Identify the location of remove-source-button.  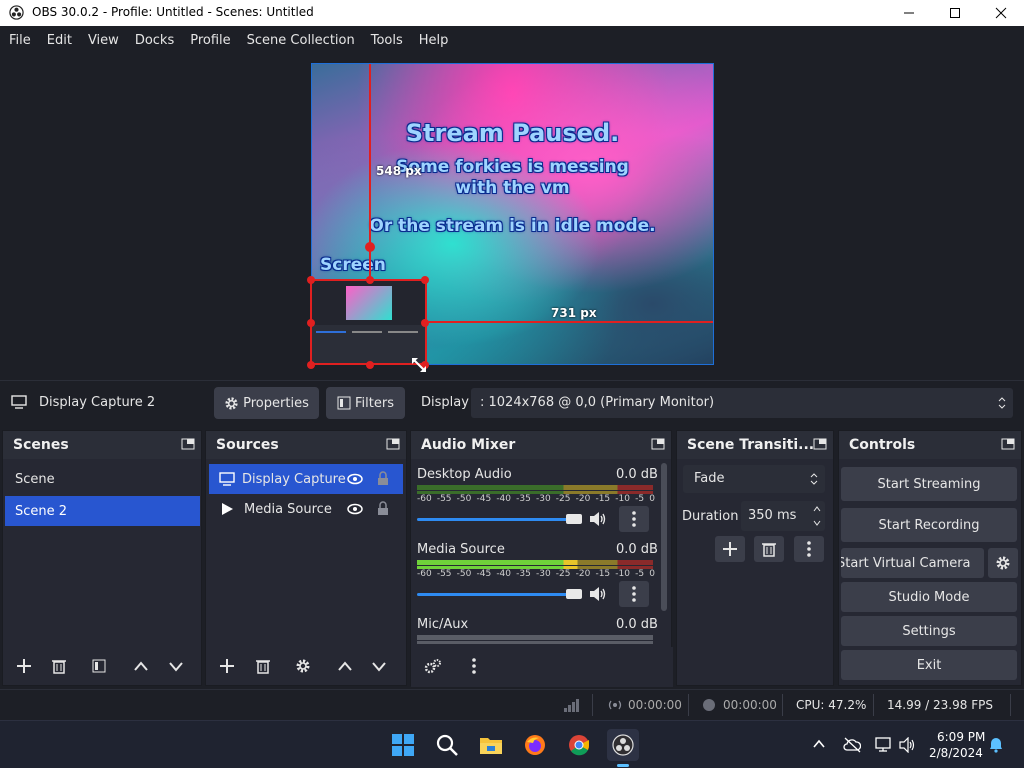
(263, 666).